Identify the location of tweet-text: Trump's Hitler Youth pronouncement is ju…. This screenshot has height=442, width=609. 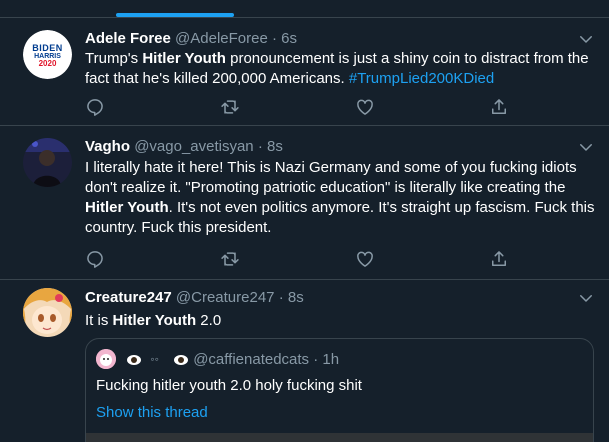
(337, 68).